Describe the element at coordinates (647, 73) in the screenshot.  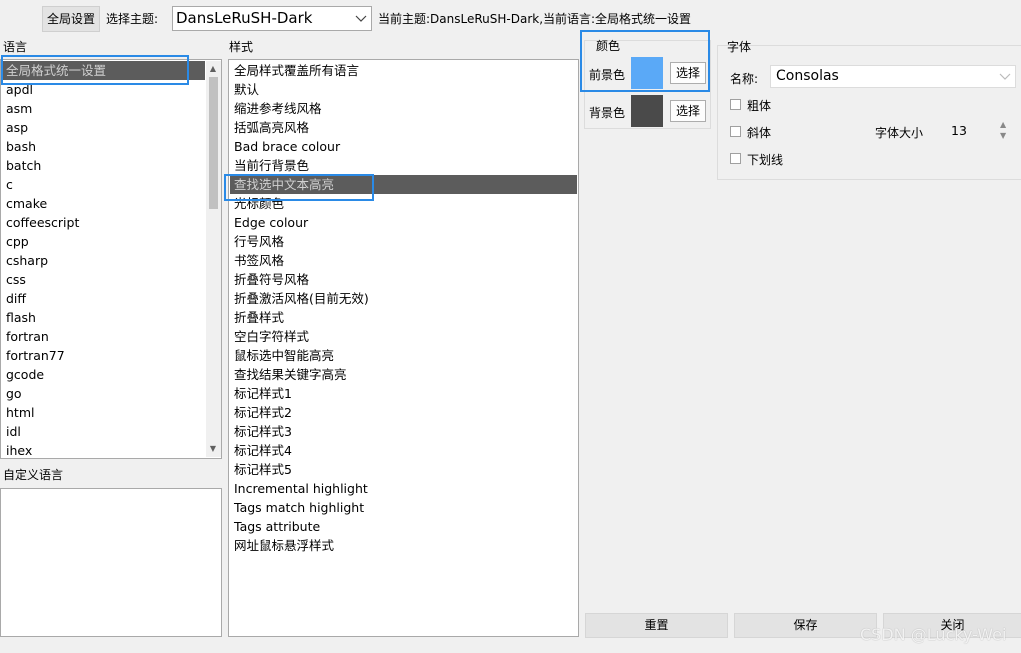
I see `foreground-color-swatch` at that location.